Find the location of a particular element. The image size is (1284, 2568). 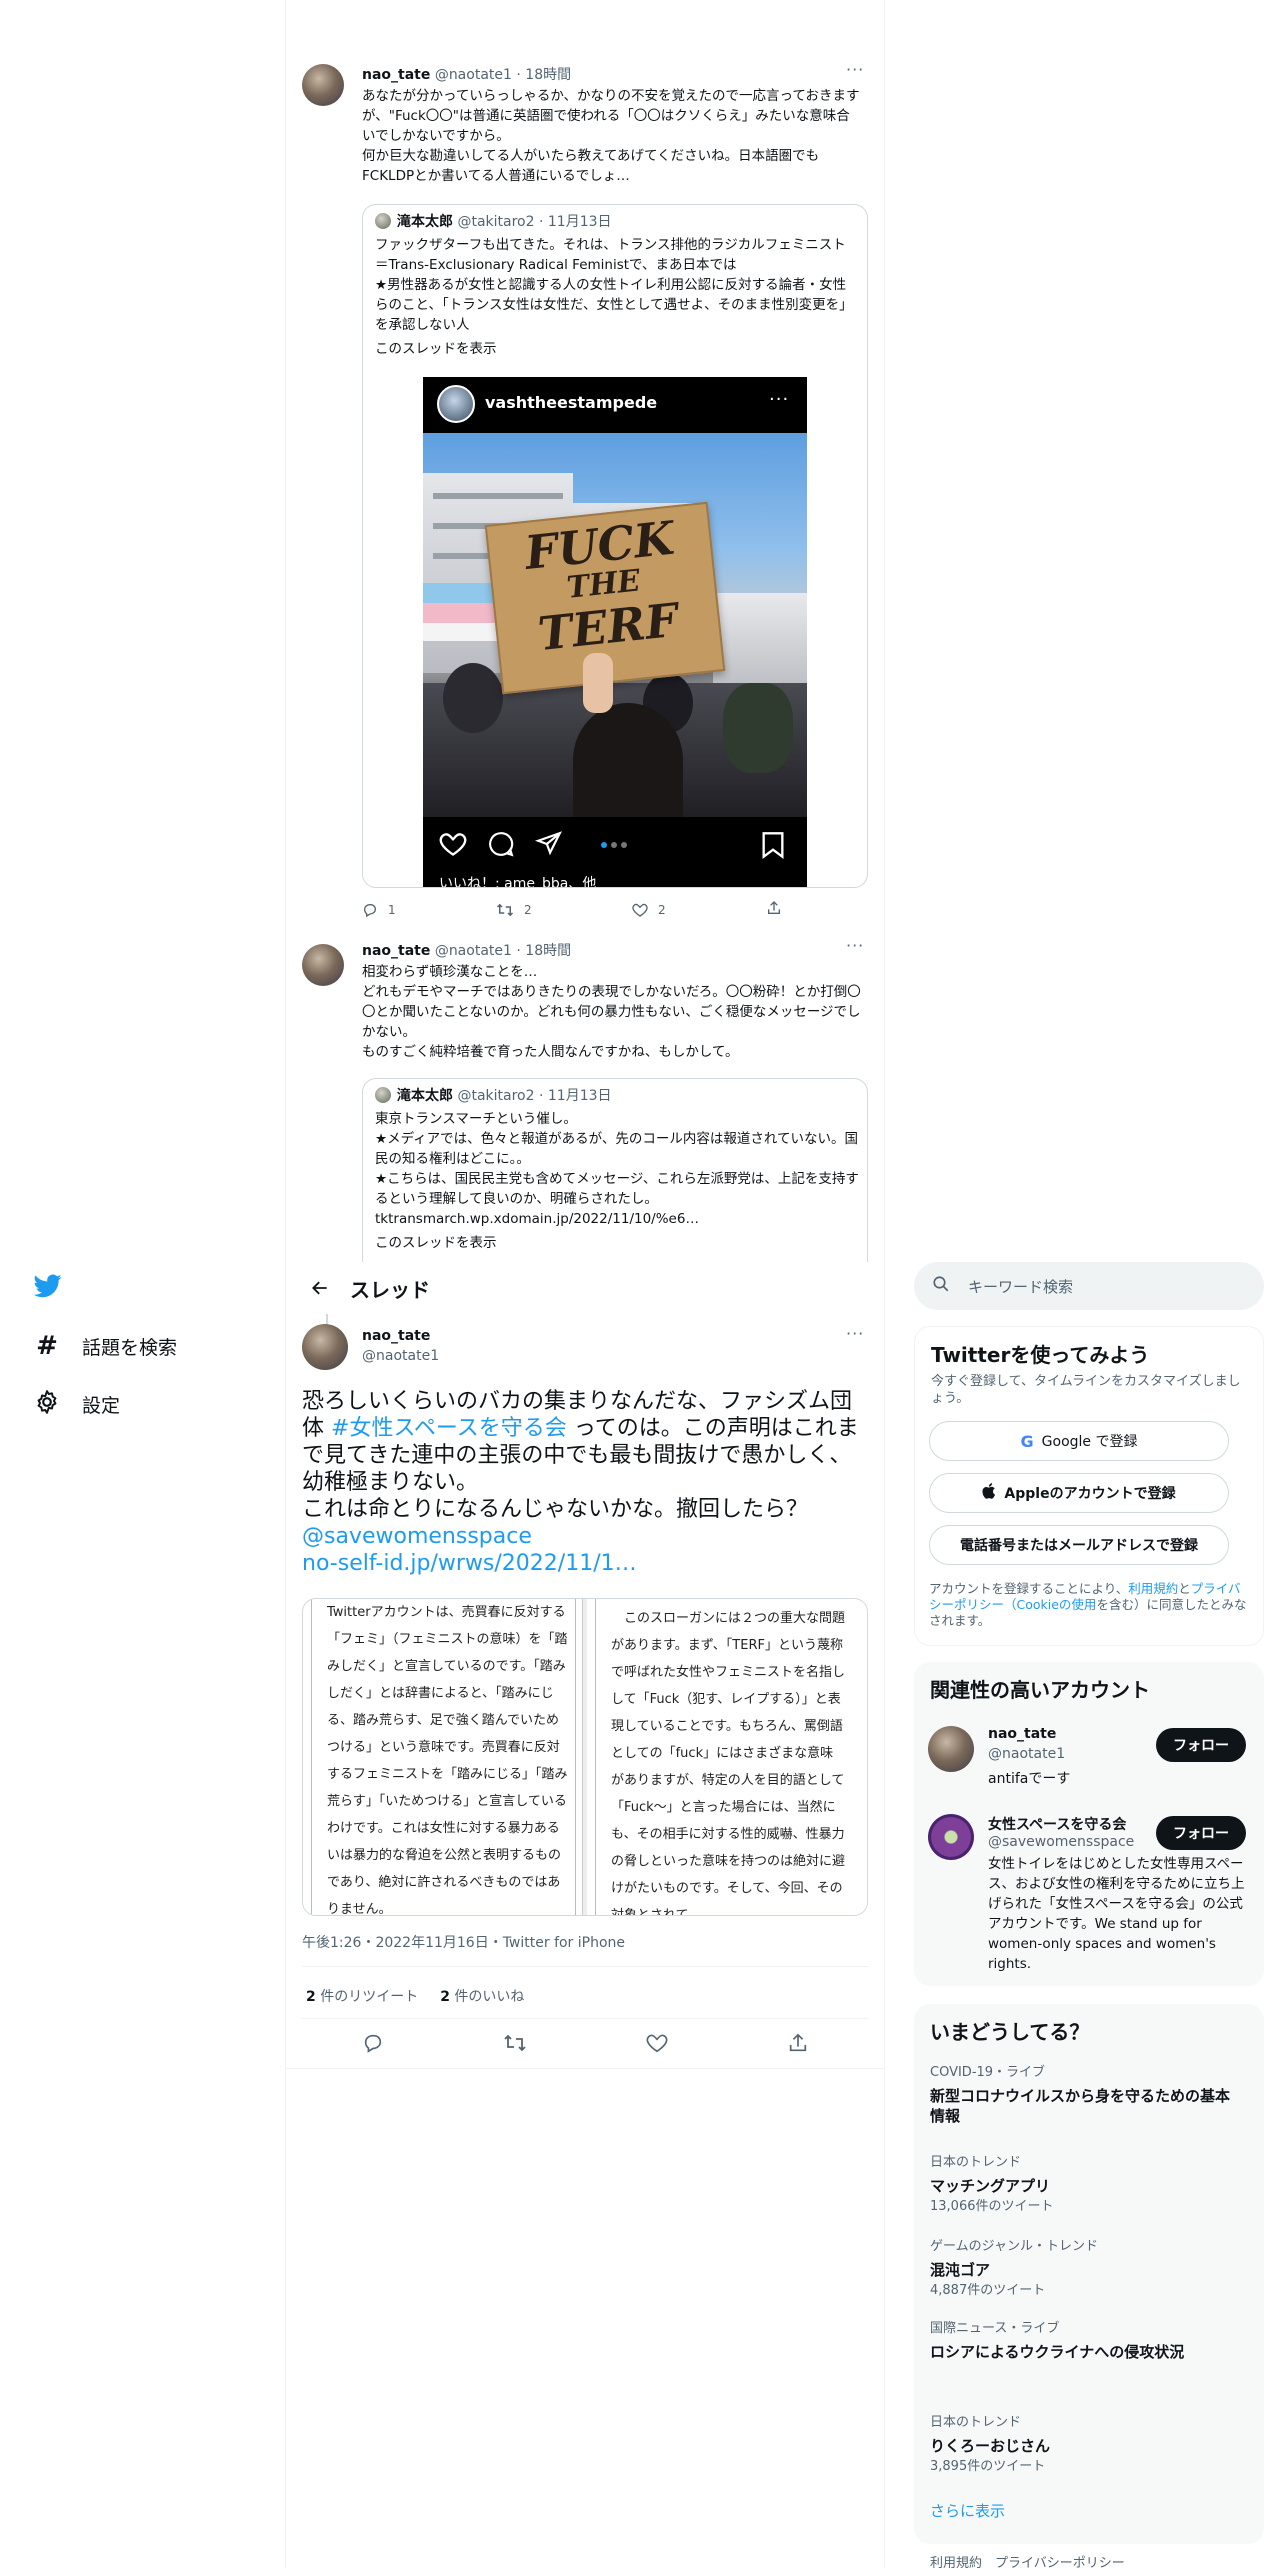

thread-connector is located at coordinates (327, 1319).